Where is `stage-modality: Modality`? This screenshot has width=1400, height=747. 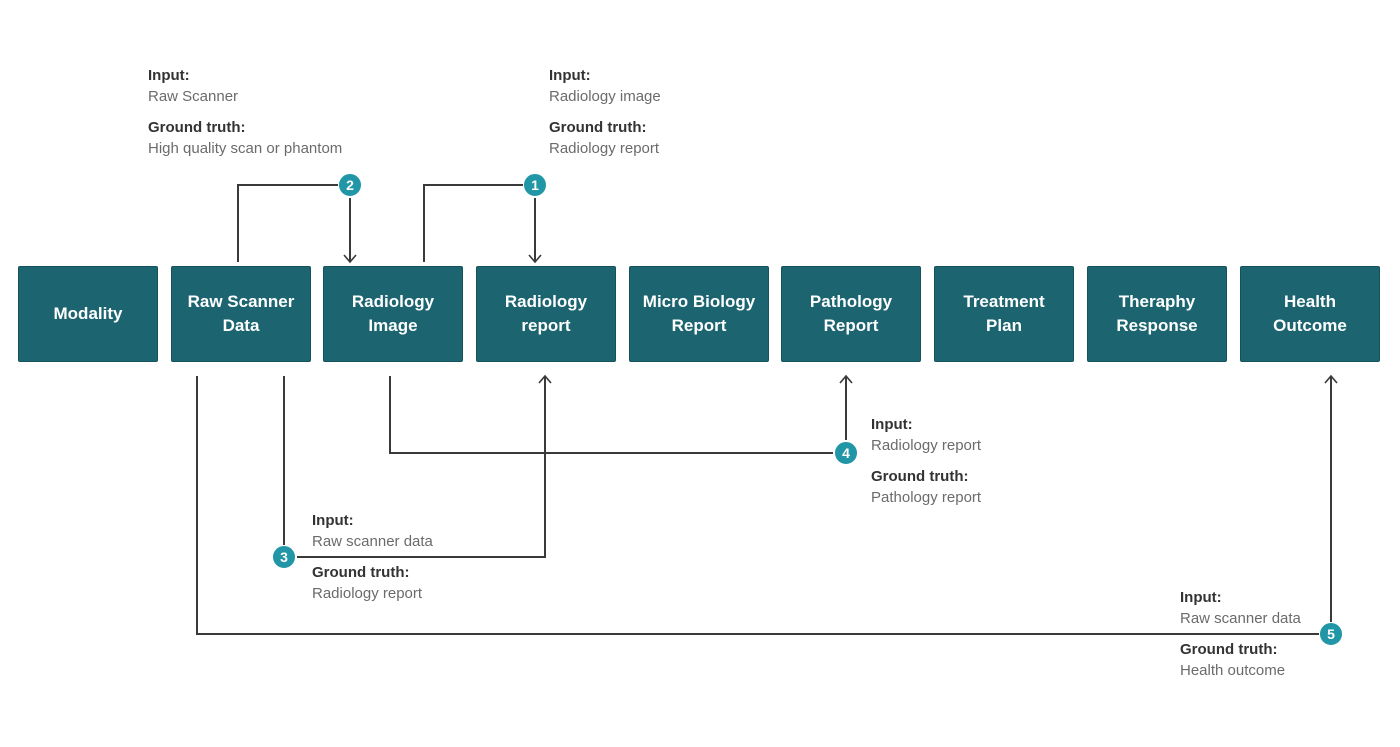 stage-modality: Modality is located at coordinates (88, 314).